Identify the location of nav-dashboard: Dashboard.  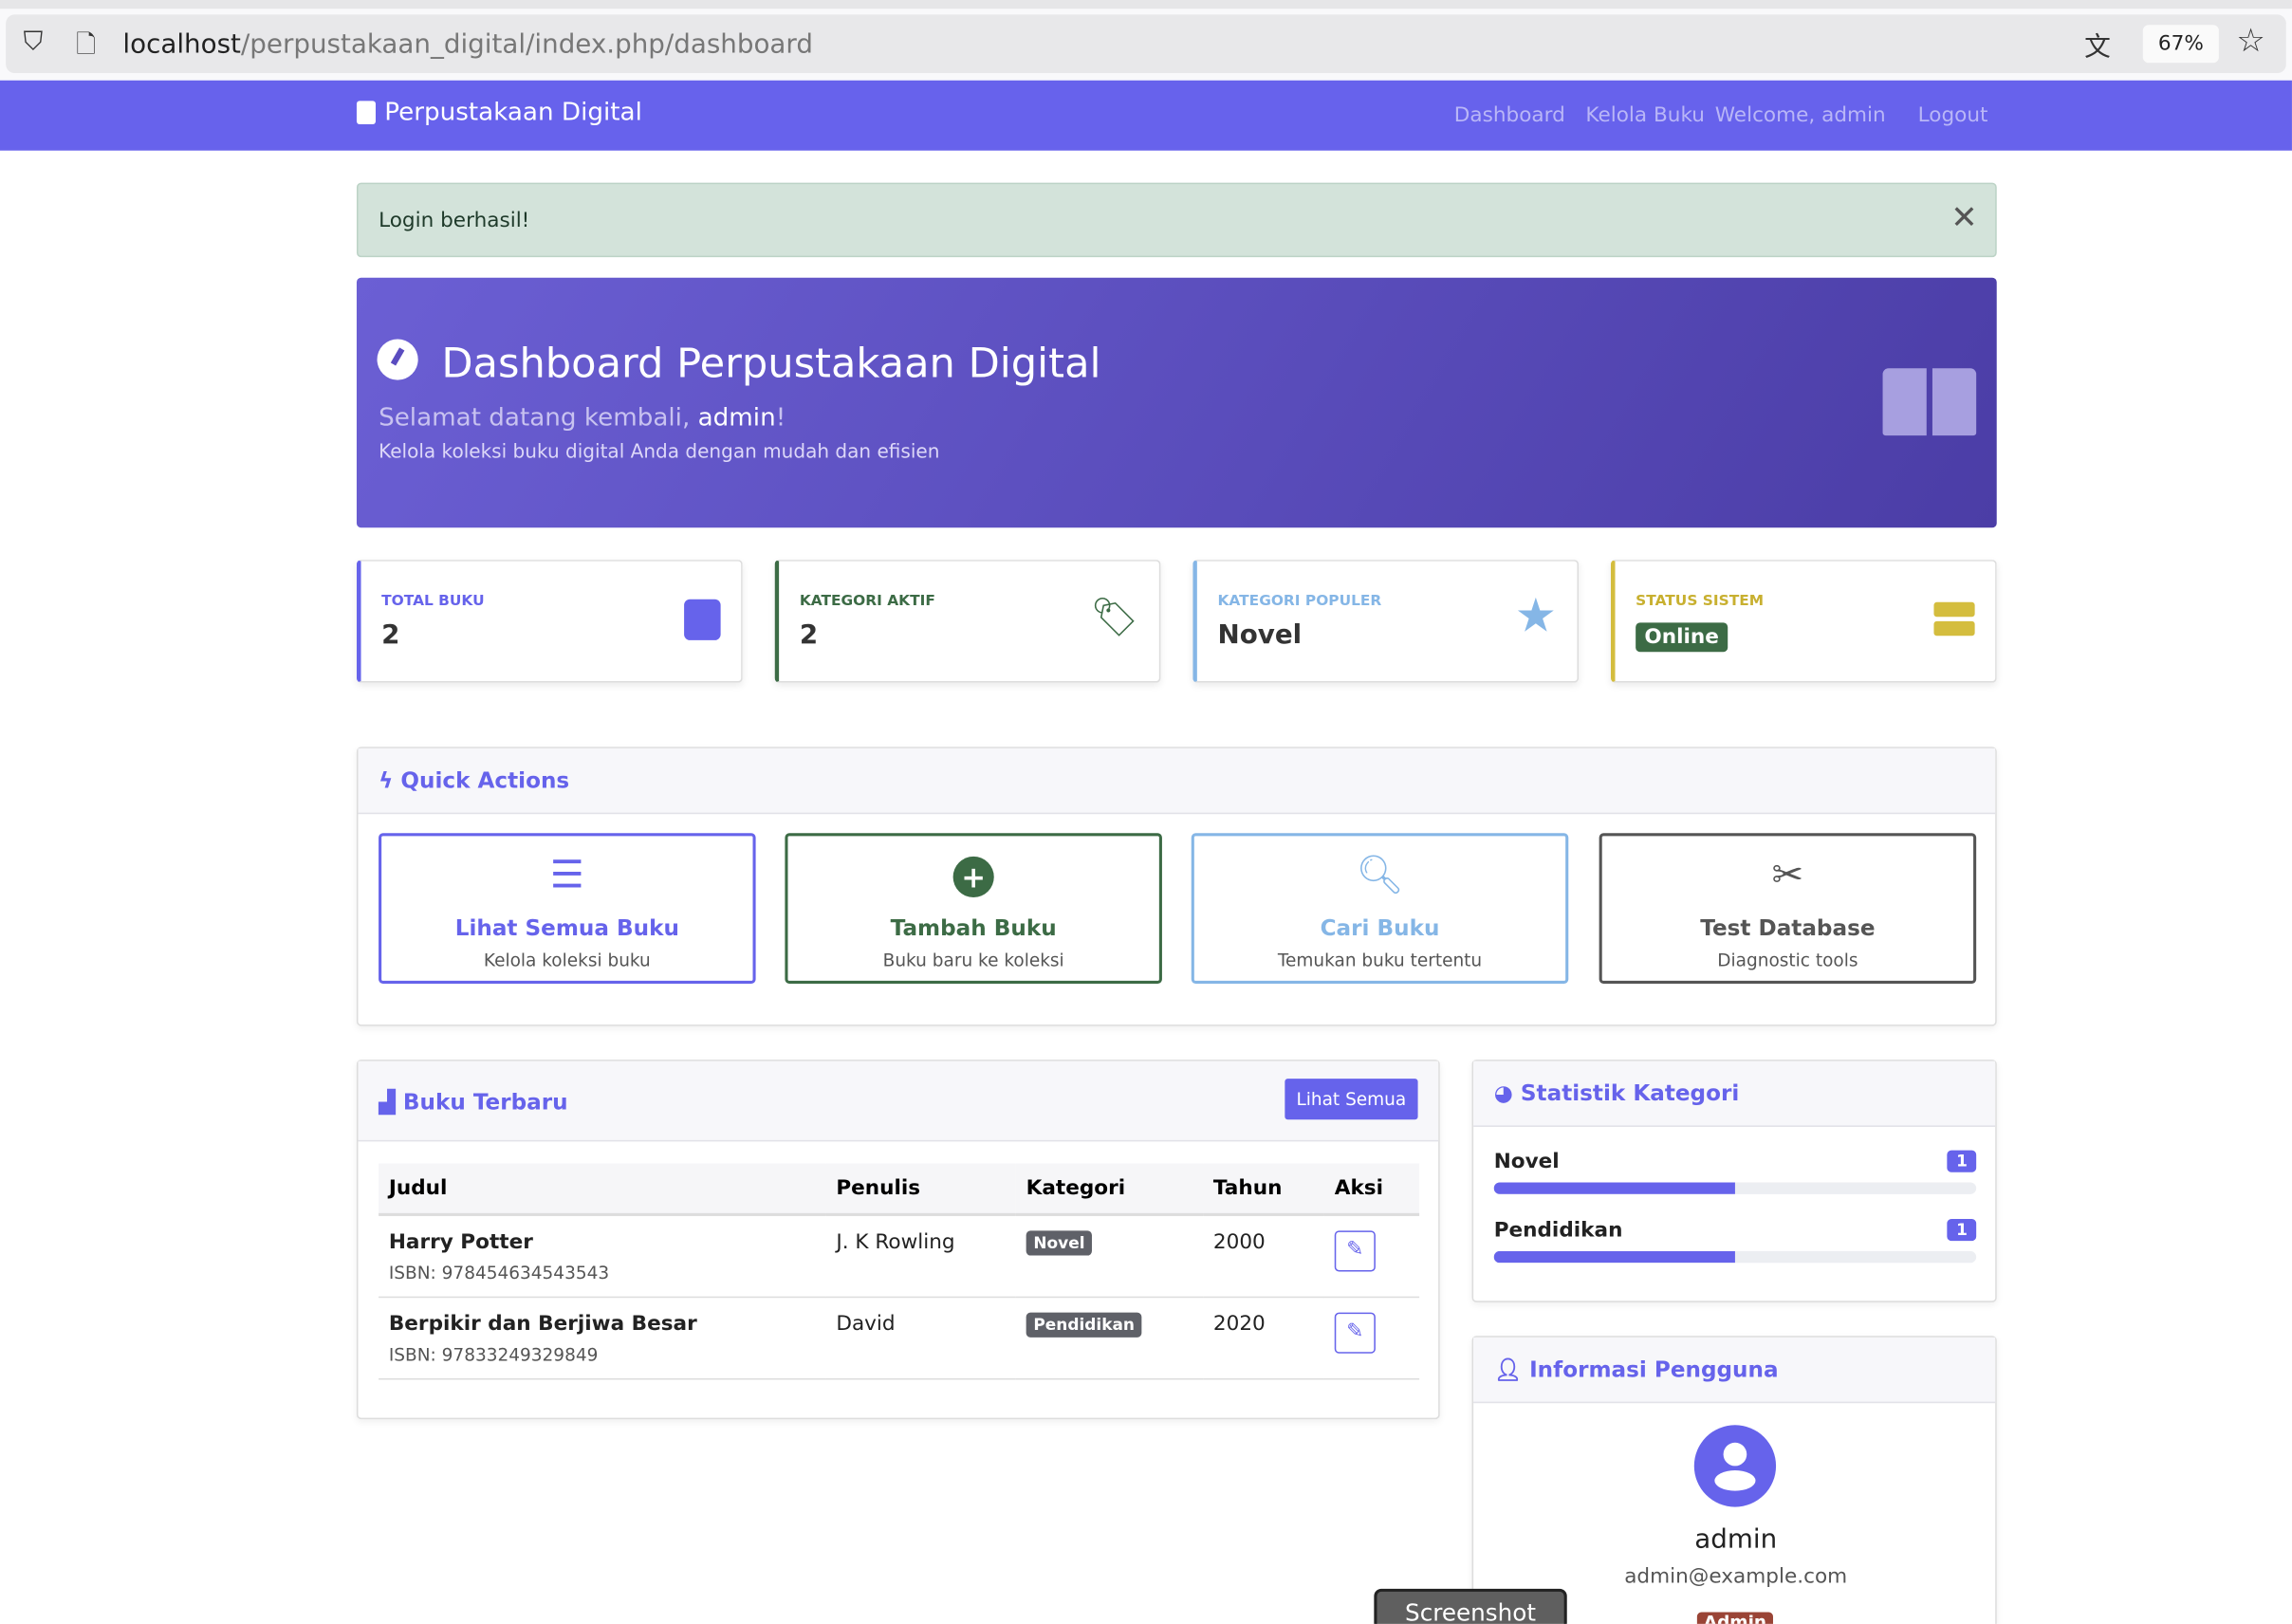
(1509, 115).